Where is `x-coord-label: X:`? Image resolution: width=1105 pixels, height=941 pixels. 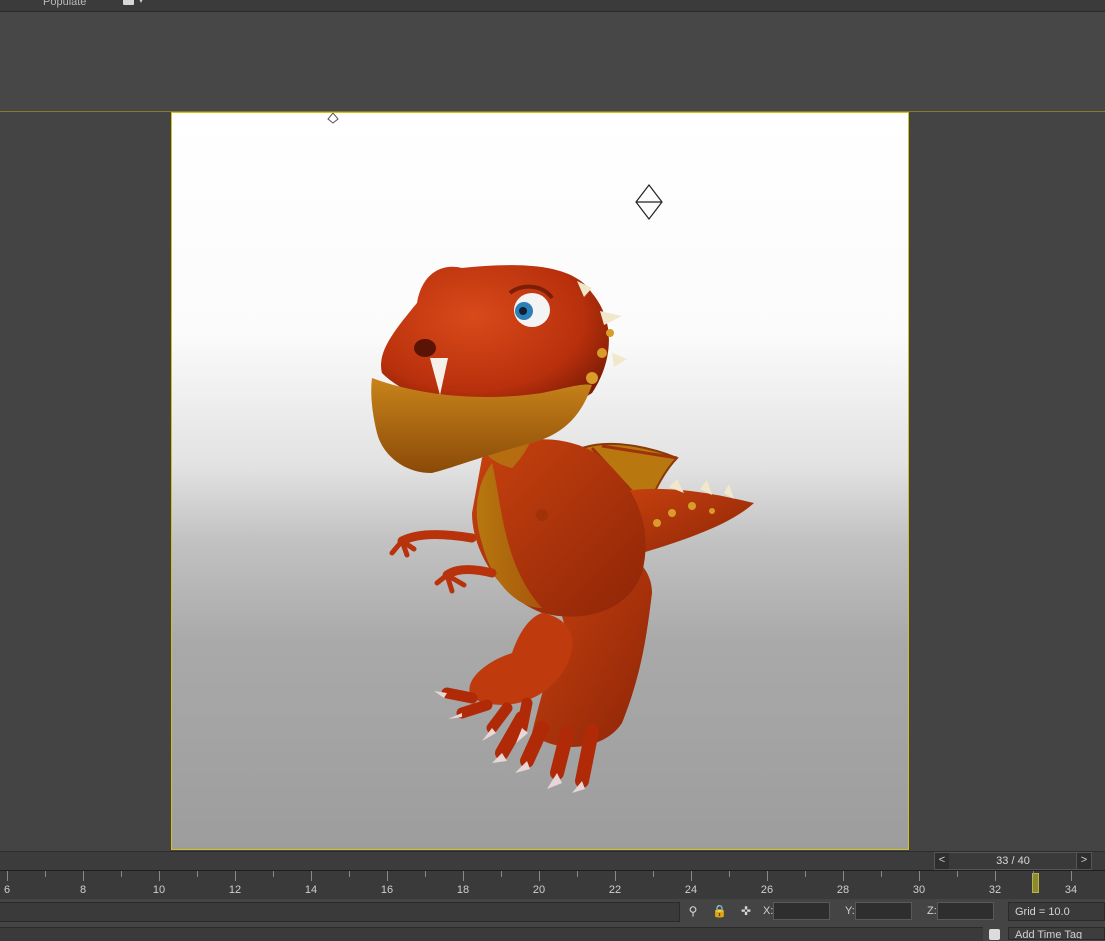 x-coord-label: X: is located at coordinates (768, 911).